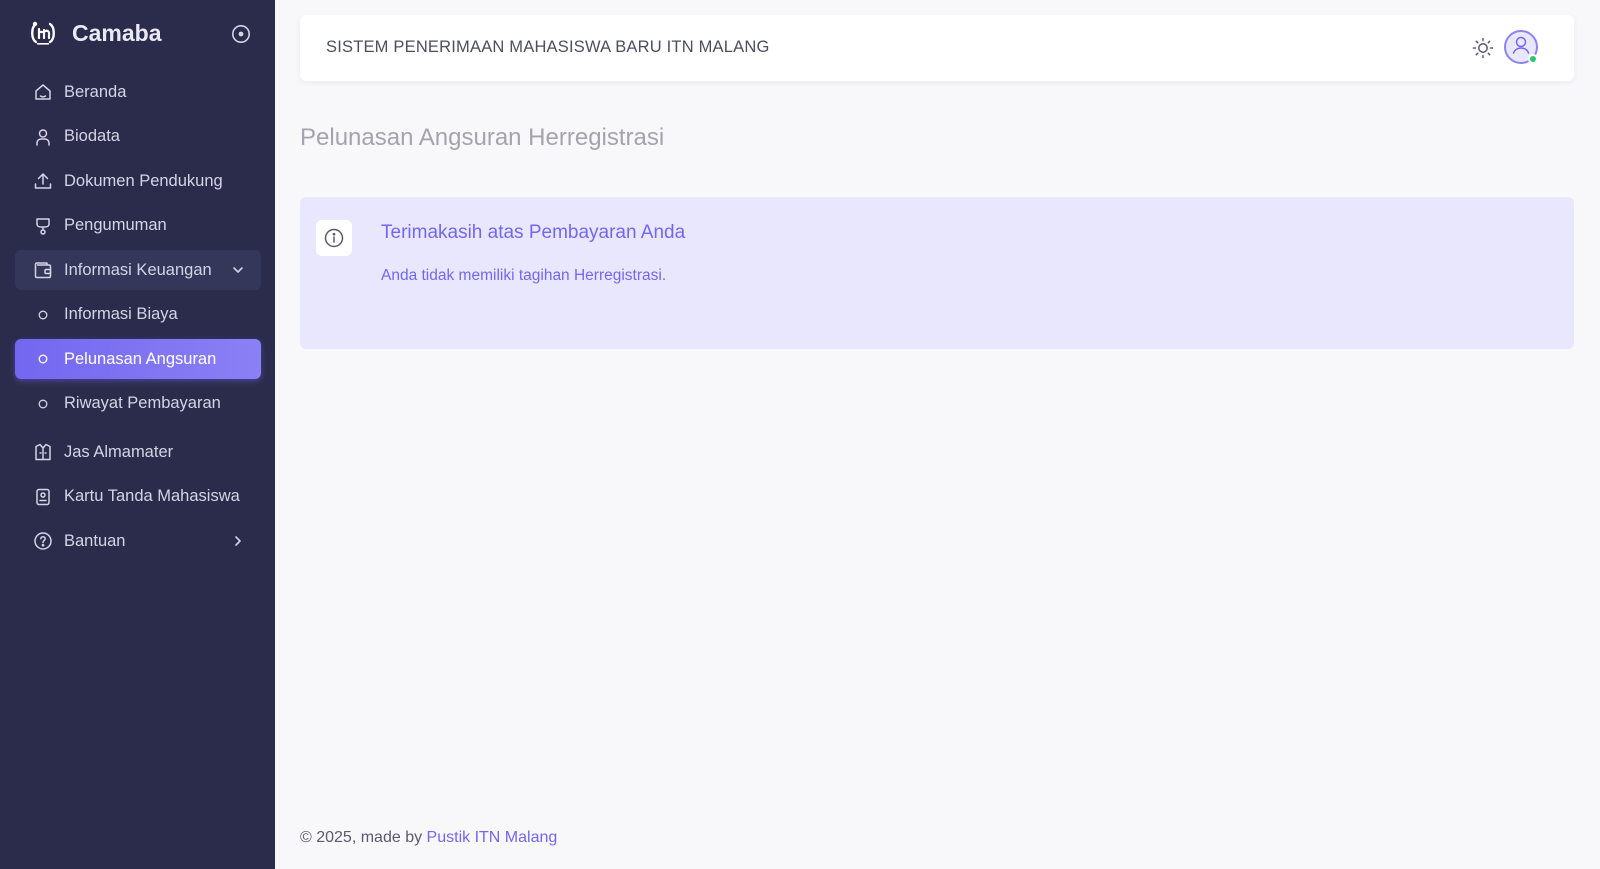 The width and height of the screenshot is (1600, 869). Describe the element at coordinates (138, 137) in the screenshot. I see `sidebar-item-biodata: Biodata` at that location.